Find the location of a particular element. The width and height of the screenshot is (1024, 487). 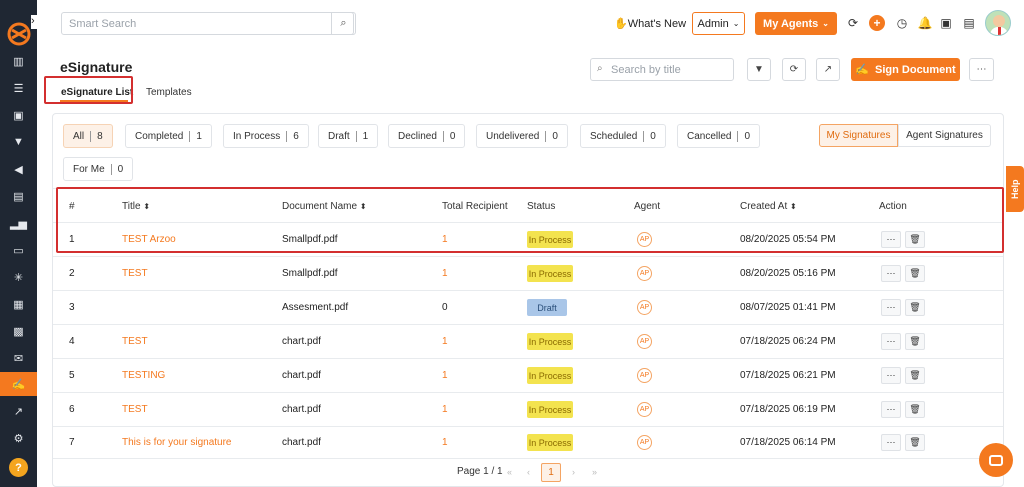

filter-completed: Completed 1 is located at coordinates (168, 136).